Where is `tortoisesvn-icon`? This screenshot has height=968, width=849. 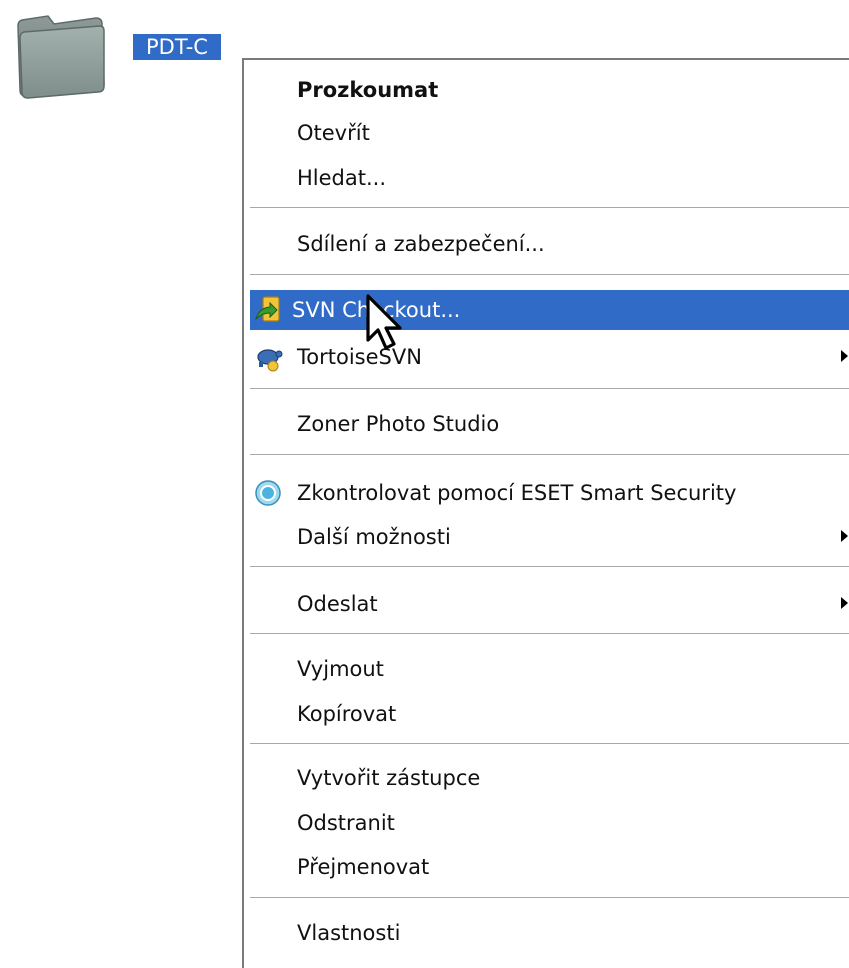
tortoisesvn-icon is located at coordinates (270, 360).